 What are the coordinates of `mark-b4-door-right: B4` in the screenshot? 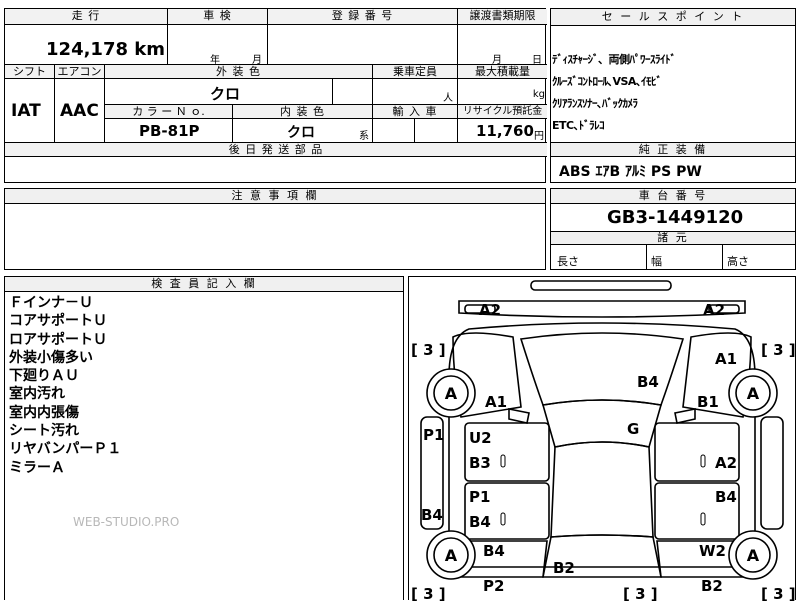 It's located at (726, 497).